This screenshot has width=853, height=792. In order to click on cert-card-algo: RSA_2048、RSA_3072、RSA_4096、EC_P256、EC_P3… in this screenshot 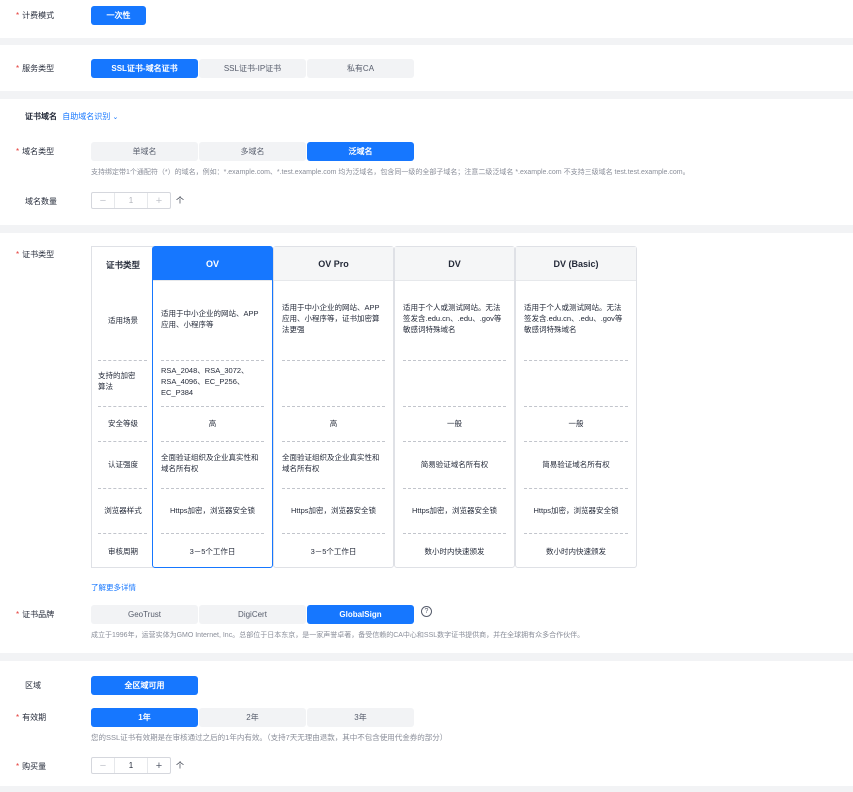, I will do `click(205, 381)`.